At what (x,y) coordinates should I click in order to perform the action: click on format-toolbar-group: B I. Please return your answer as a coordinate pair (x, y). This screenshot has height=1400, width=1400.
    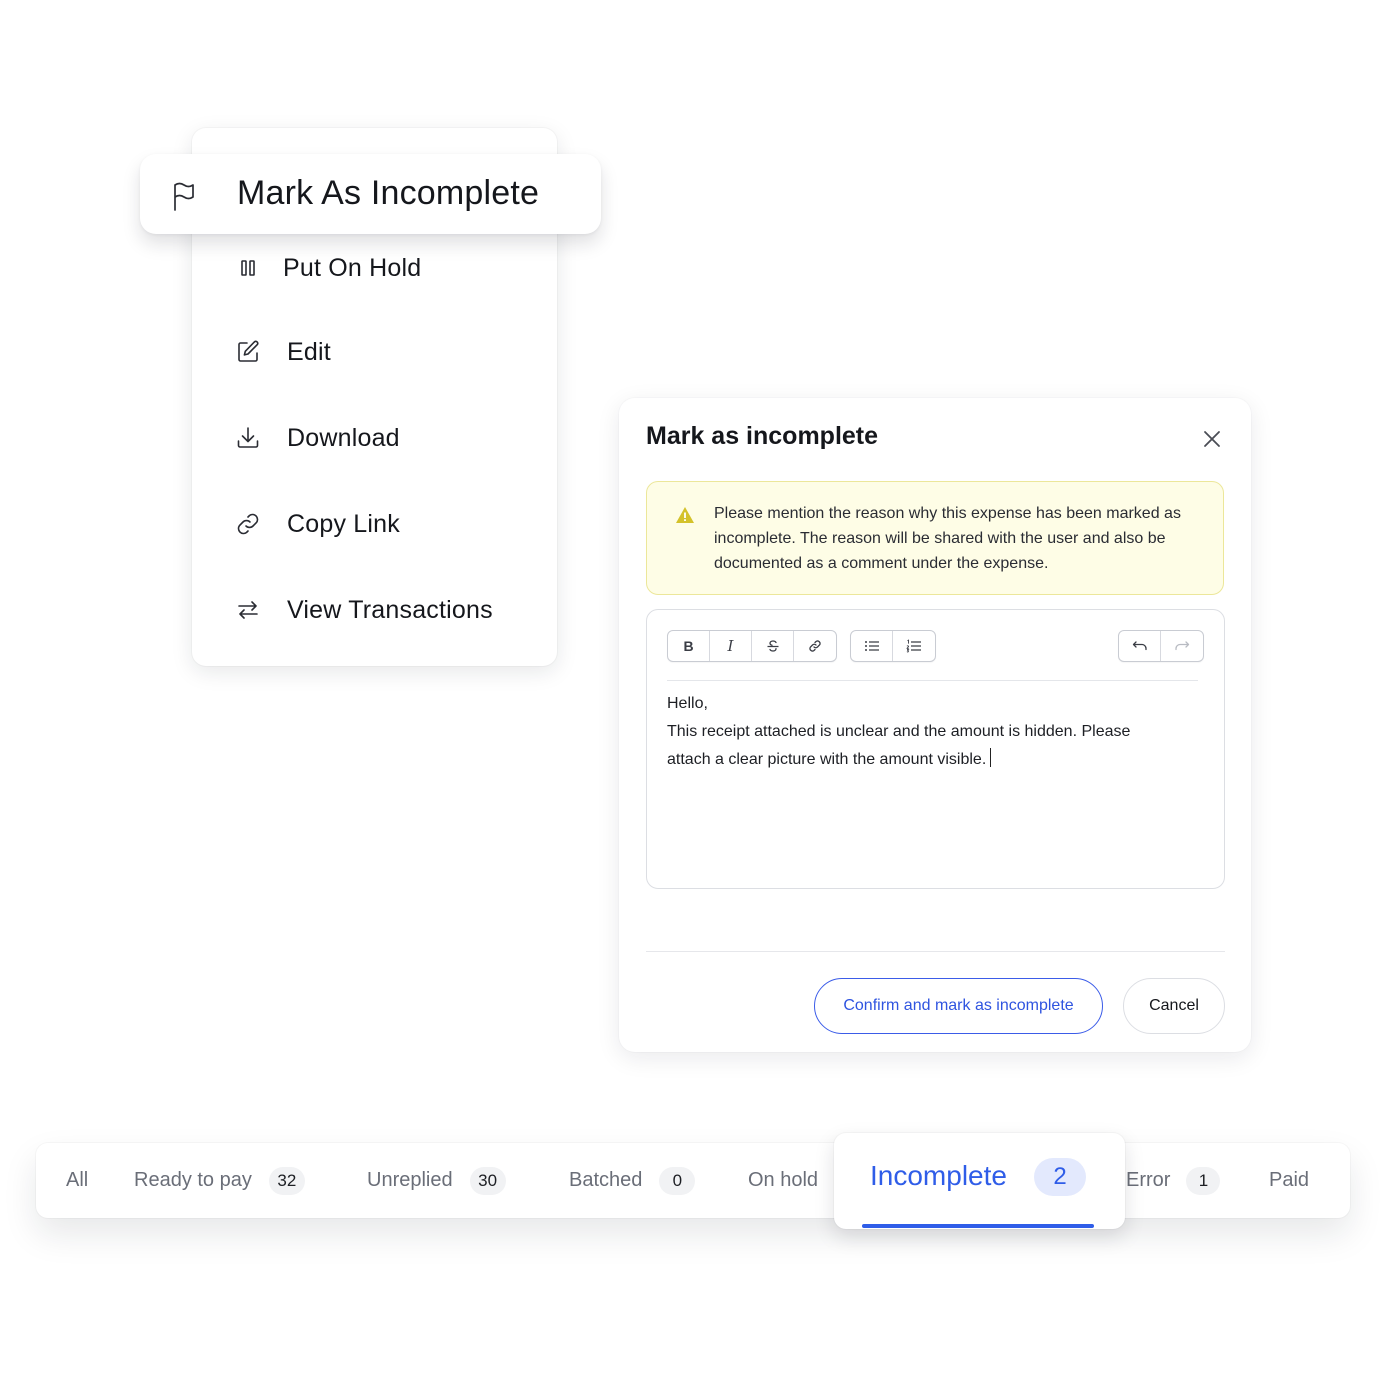
    Looking at the image, I should click on (752, 646).